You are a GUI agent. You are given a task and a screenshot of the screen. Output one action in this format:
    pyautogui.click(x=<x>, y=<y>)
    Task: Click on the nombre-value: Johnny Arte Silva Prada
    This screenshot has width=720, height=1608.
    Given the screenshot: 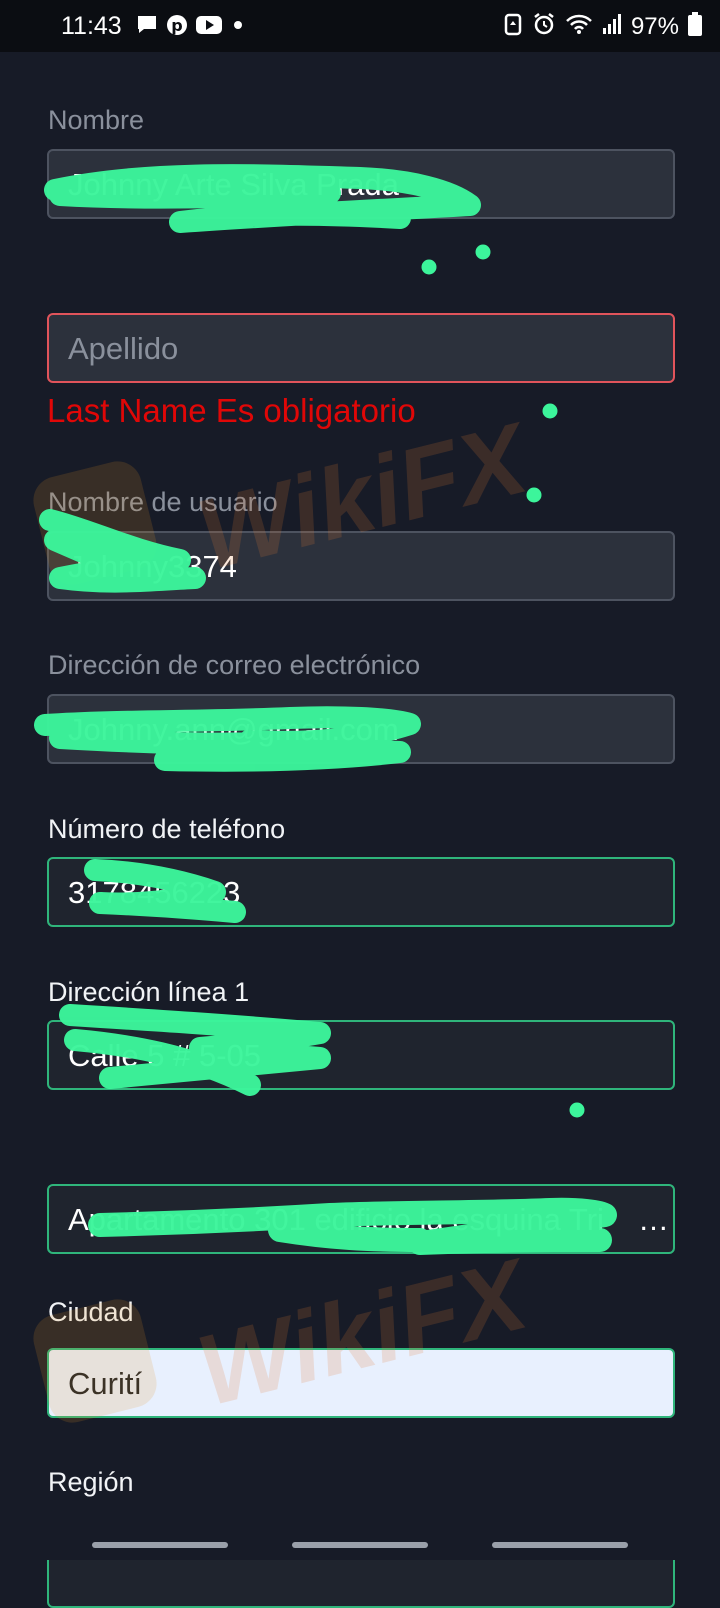 What is the action you would take?
    pyautogui.click(x=233, y=184)
    